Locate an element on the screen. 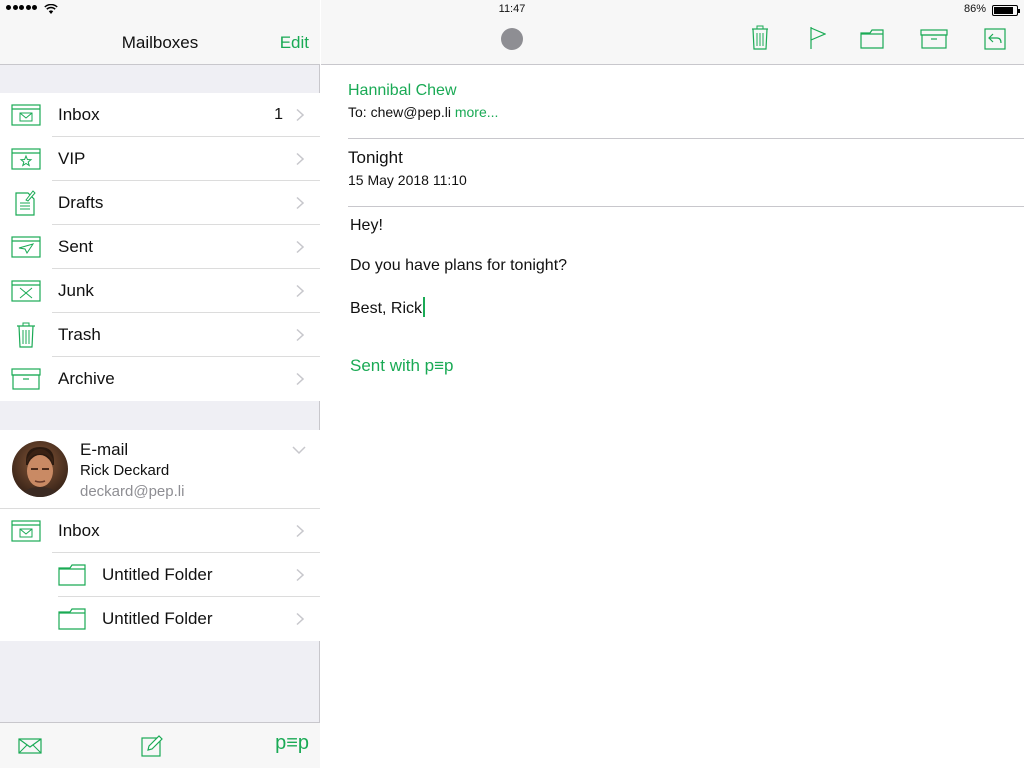  junk-icon is located at coordinates (26, 291).